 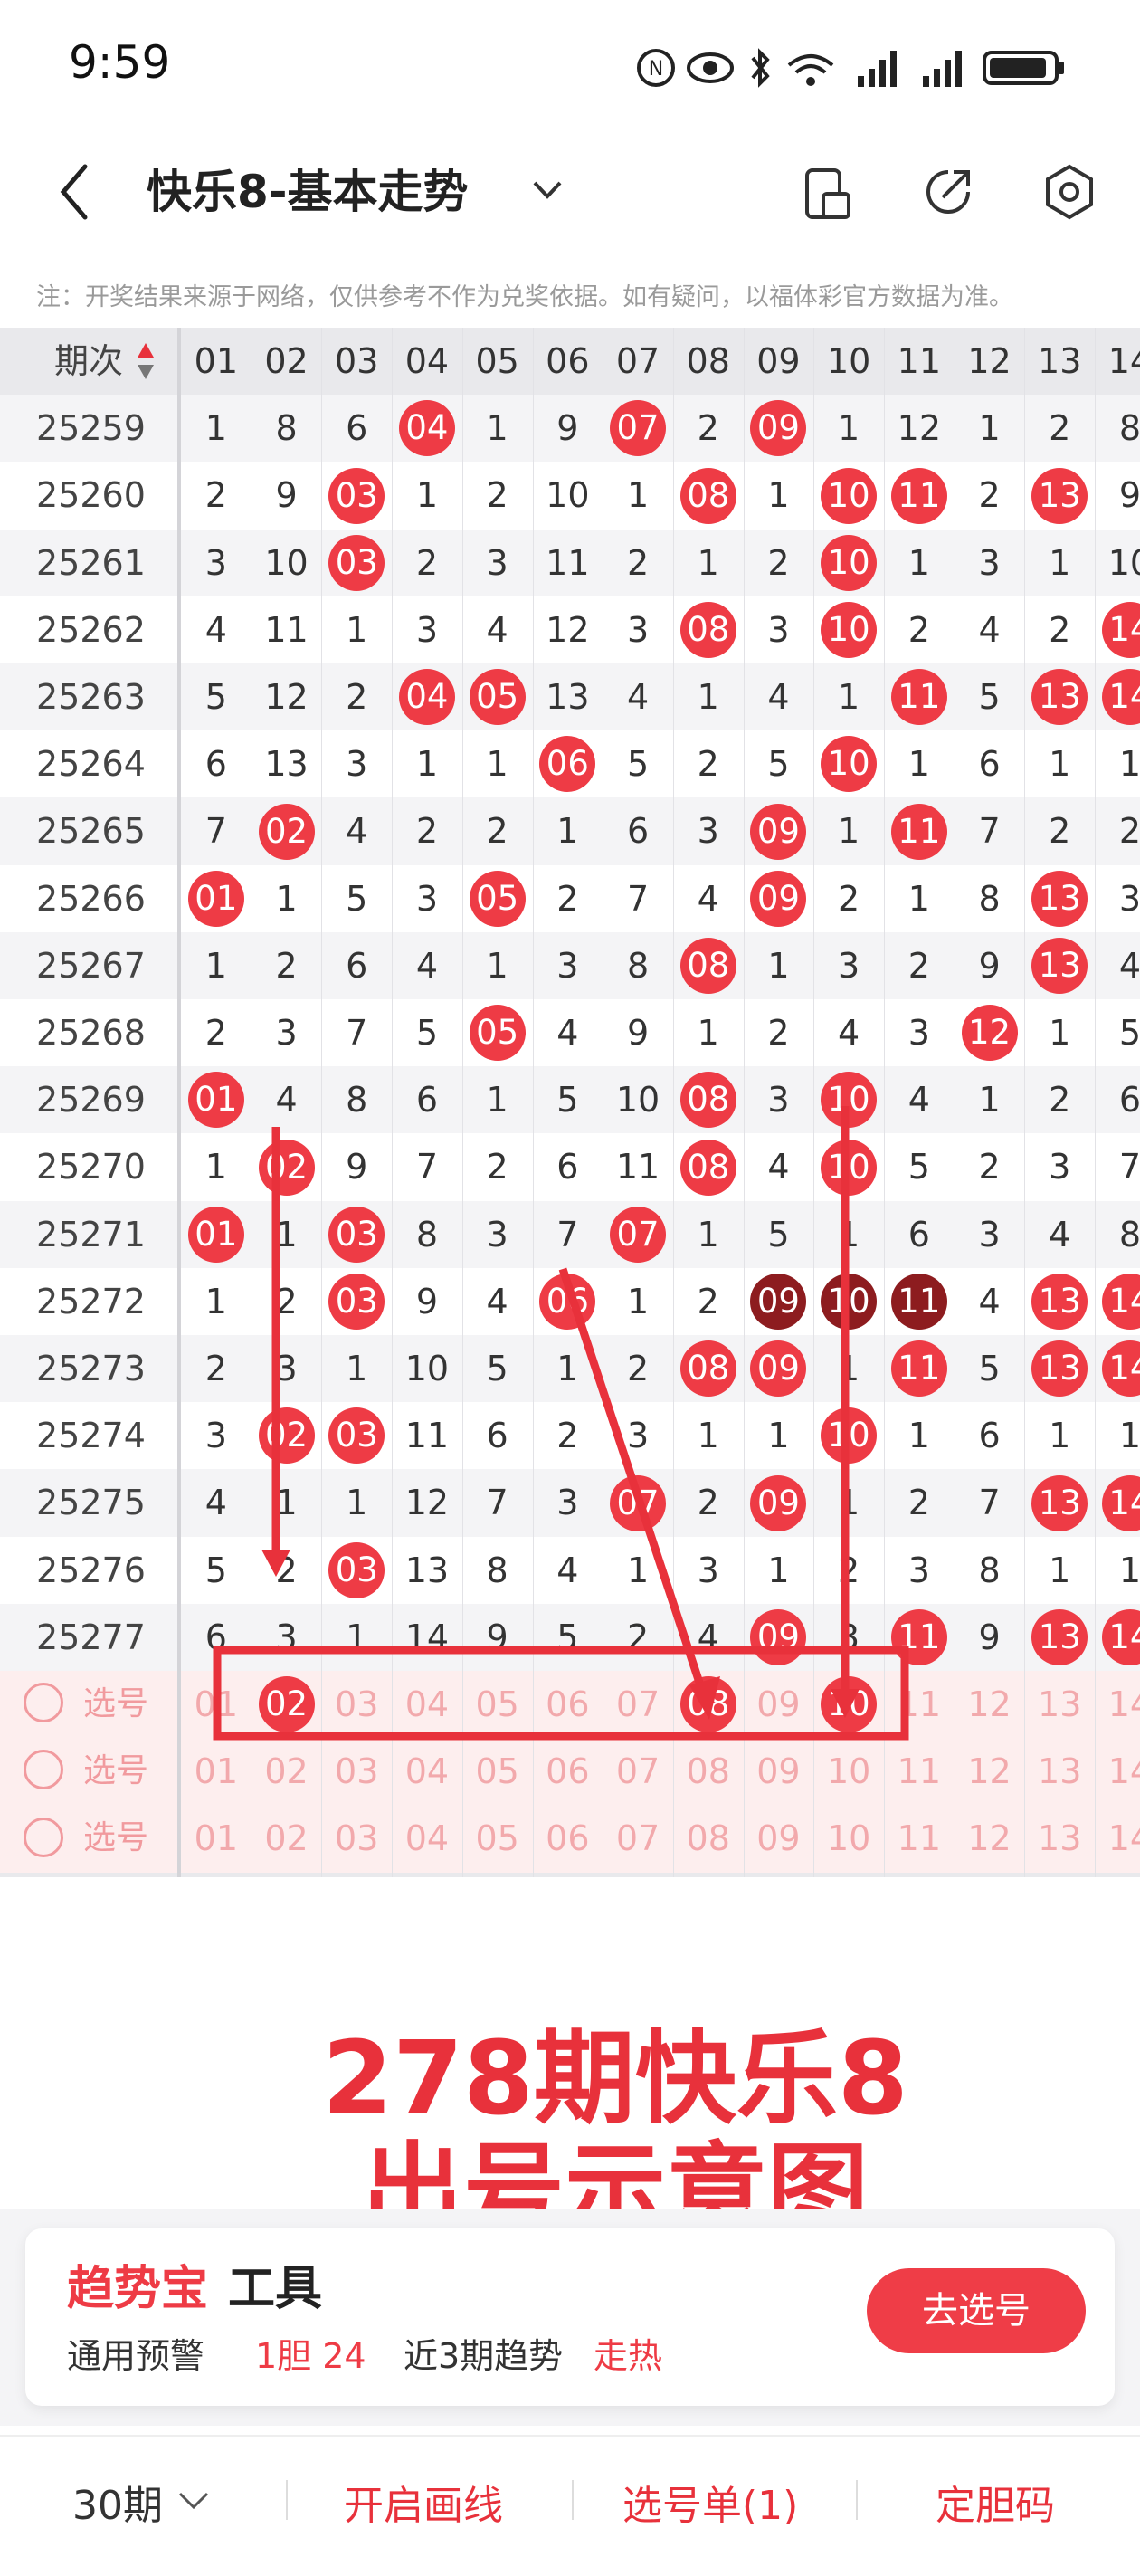 What do you see at coordinates (568, 361) in the screenshot?
I see `column-header-06: 06` at bounding box center [568, 361].